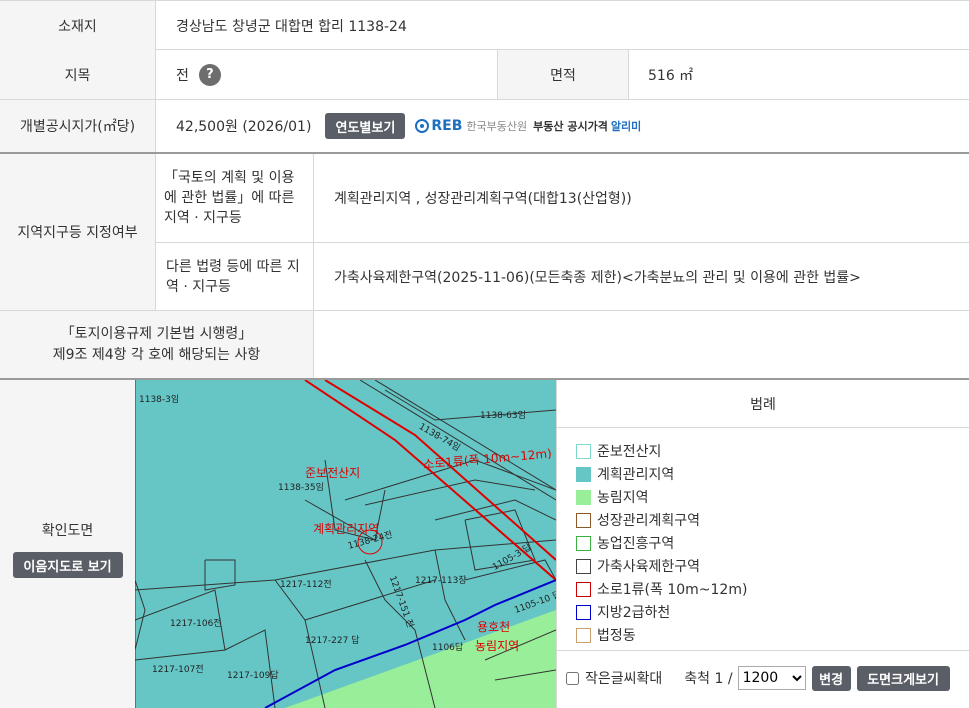 This screenshot has height=708, width=969. I want to click on map-label-1217-227: 1217-227 답, so click(332, 641).